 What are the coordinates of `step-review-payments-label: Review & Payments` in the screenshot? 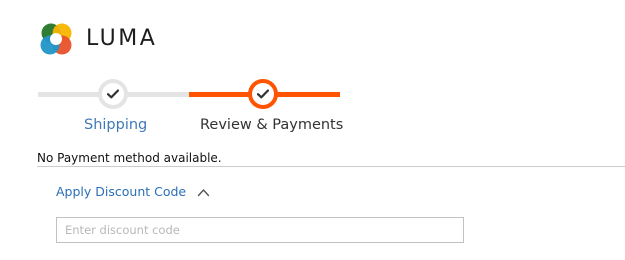 It's located at (272, 125).